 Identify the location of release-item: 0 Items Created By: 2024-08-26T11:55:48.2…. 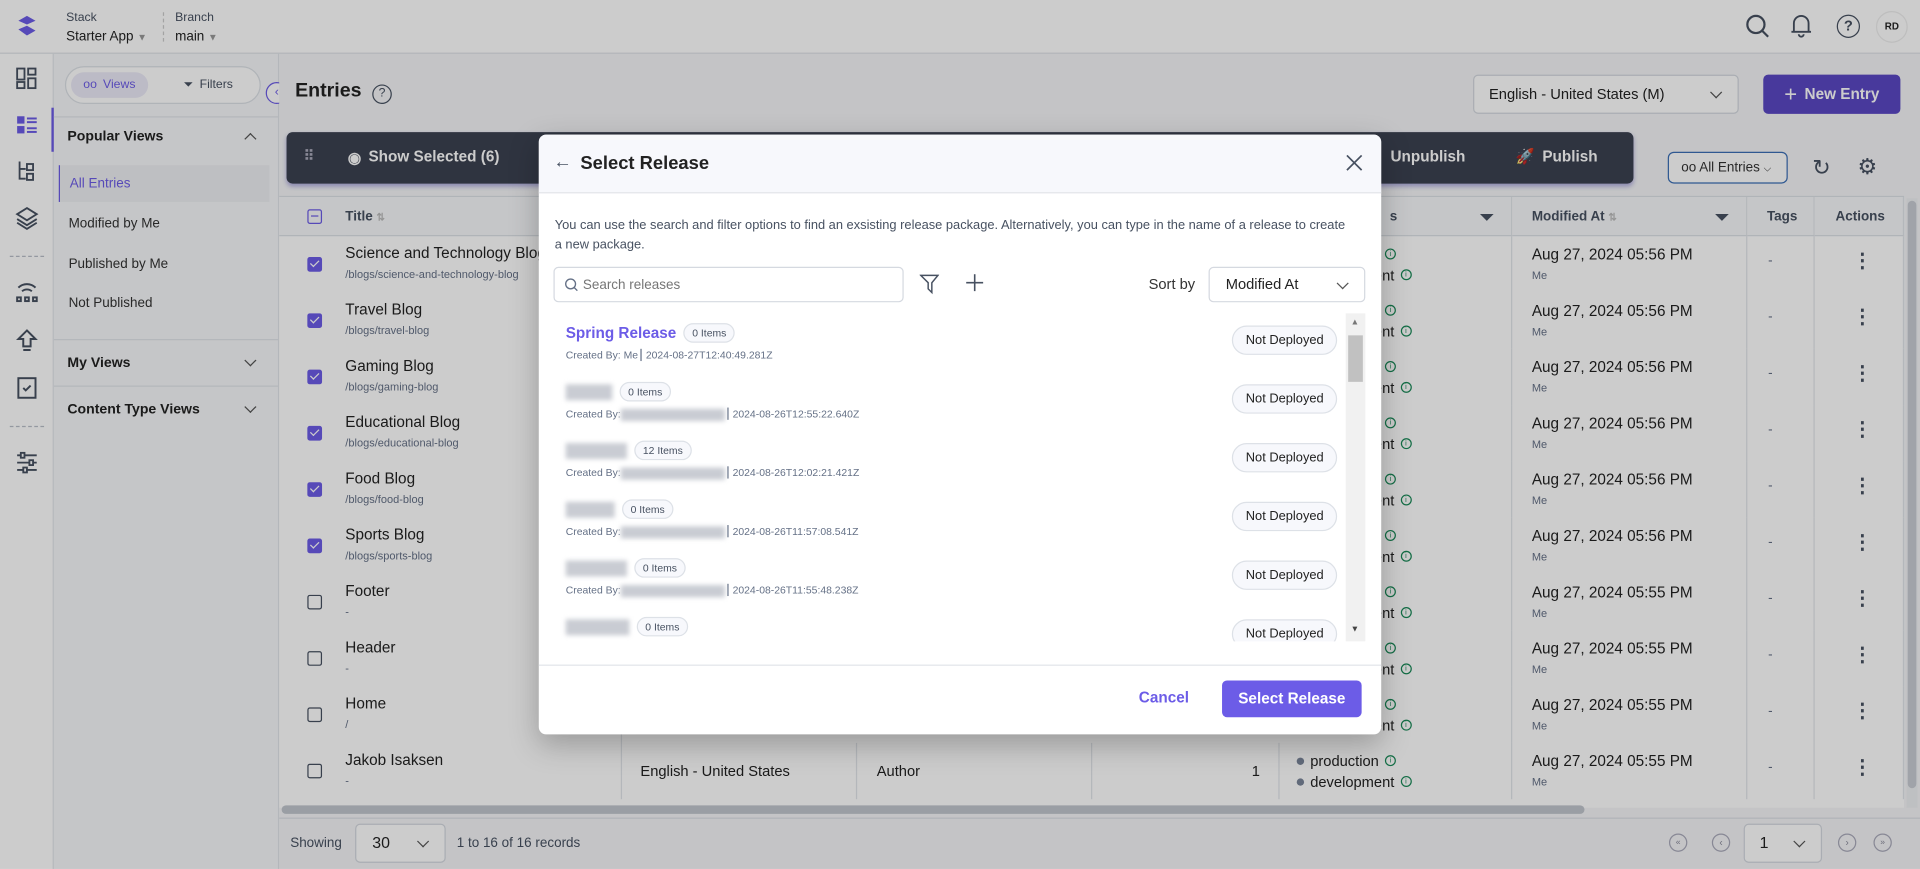
(945, 587).